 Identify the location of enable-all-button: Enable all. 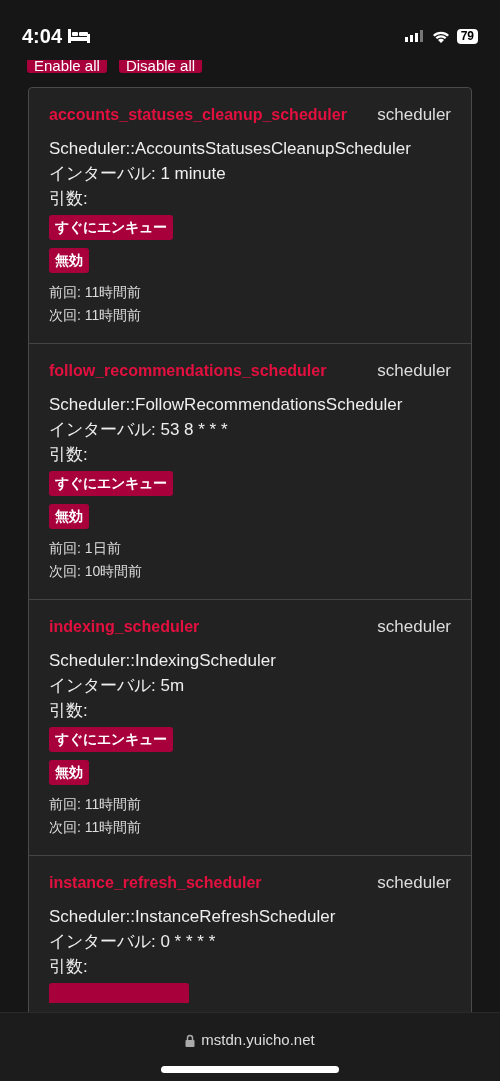
(67, 66).